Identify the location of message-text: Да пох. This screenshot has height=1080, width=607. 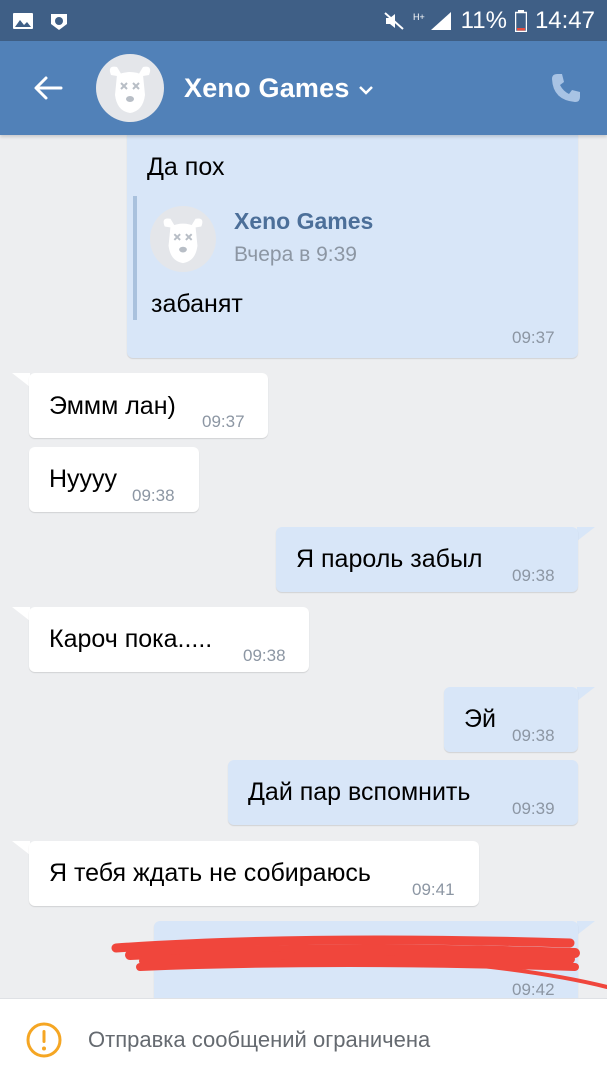
(186, 167).